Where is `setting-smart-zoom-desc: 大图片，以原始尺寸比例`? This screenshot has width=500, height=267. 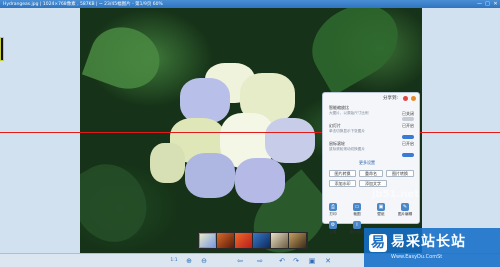 setting-smart-zoom-desc: 大图片，以原始尺寸比例 is located at coordinates (349, 113).